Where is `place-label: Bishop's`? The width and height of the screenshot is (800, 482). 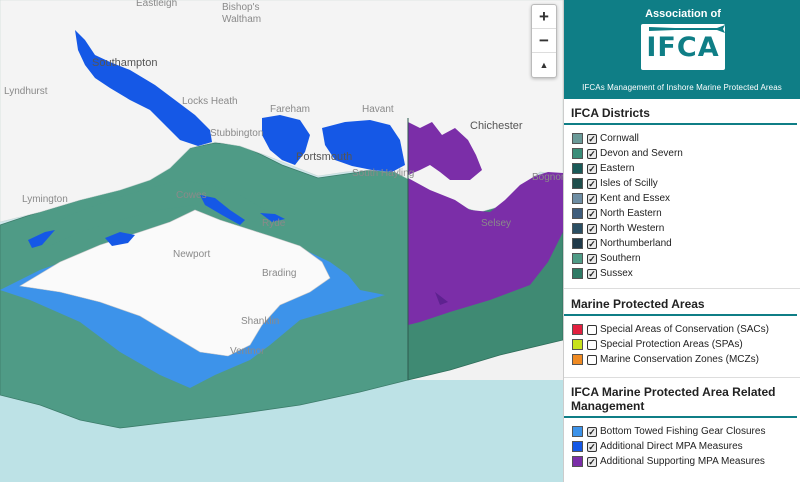
place-label: Bishop's is located at coordinates (241, 7).